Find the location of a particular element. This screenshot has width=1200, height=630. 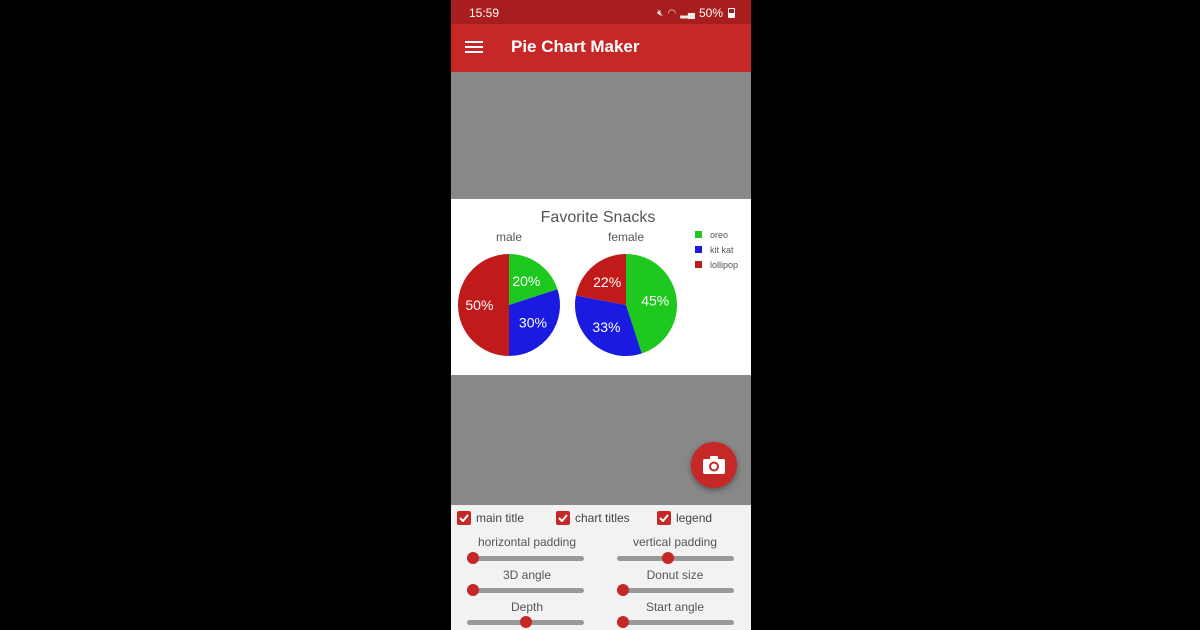

camera-button is located at coordinates (714, 465).